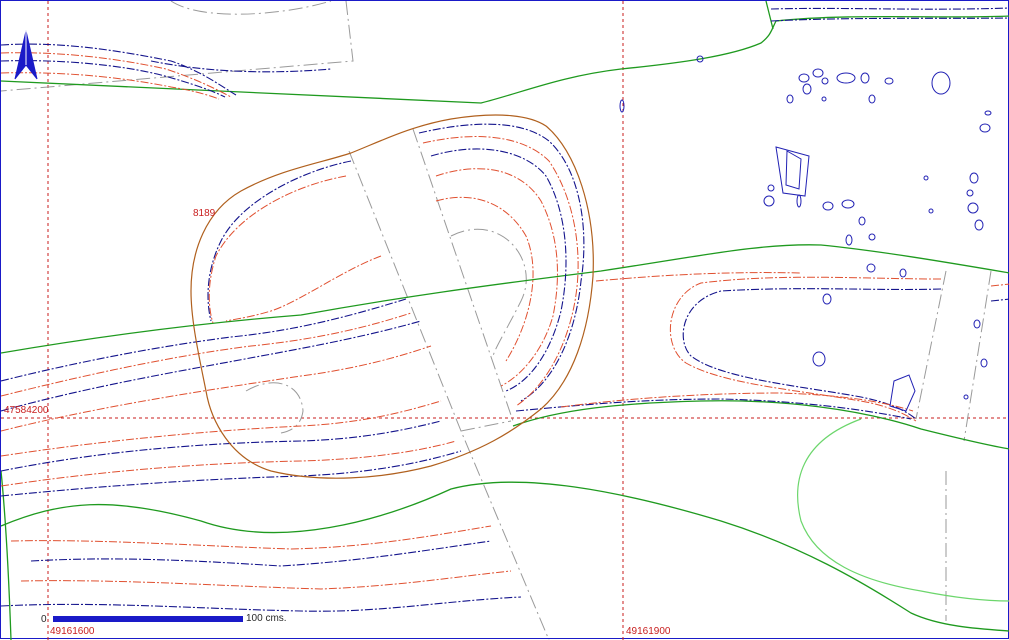  I want to click on scale-start-label: 0, so click(44, 619).